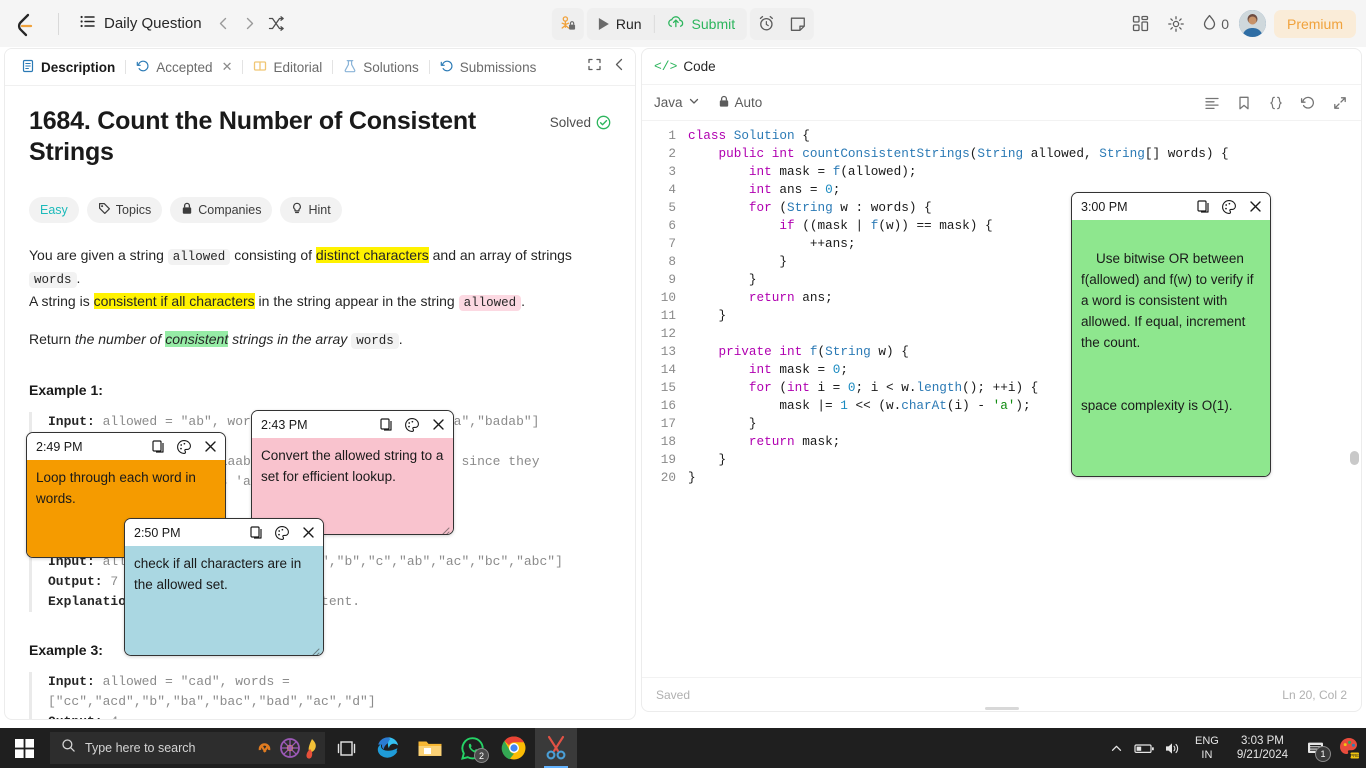 This screenshot has width=1366, height=768. What do you see at coordinates (1212, 103) in the screenshot?
I see `format-lines-icon` at bounding box center [1212, 103].